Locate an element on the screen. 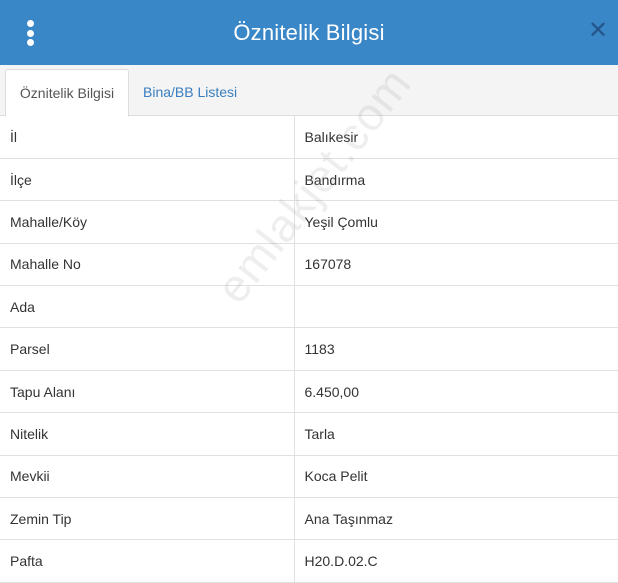 The width and height of the screenshot is (618, 583). table-row: Mevkii Koca Pelit is located at coordinates (309, 477).